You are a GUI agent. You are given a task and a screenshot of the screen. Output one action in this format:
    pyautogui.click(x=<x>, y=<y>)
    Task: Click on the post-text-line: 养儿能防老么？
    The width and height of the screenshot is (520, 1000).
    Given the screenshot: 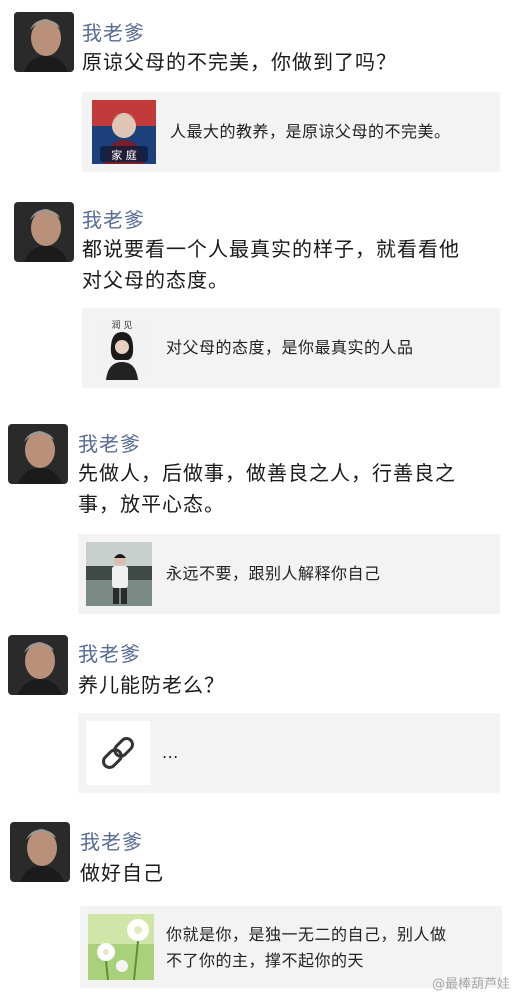 What is the action you would take?
    pyautogui.click(x=151, y=685)
    